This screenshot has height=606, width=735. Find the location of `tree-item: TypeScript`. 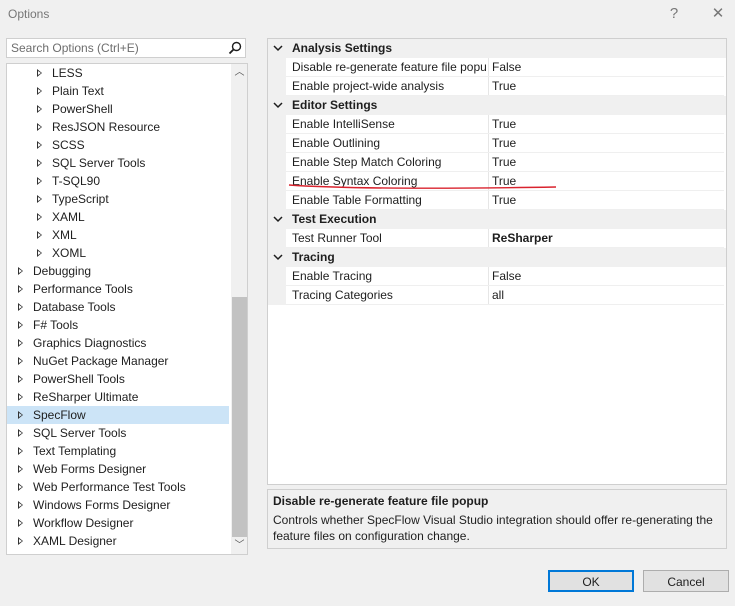

tree-item: TypeScript is located at coordinates (118, 199).